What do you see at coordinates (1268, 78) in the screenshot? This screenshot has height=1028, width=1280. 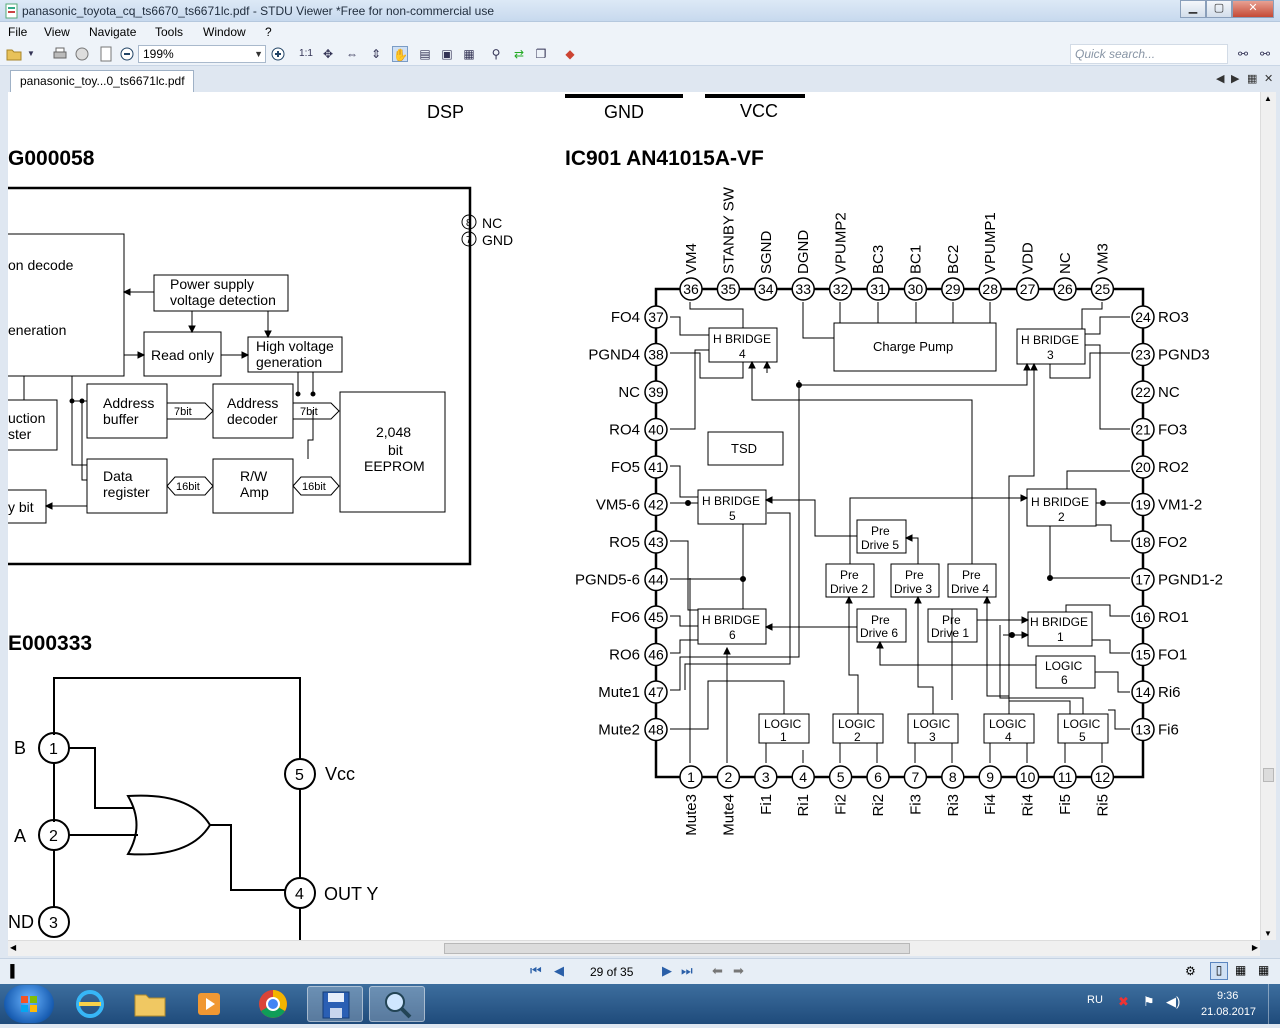 I see `tab-close-icon: ✕` at bounding box center [1268, 78].